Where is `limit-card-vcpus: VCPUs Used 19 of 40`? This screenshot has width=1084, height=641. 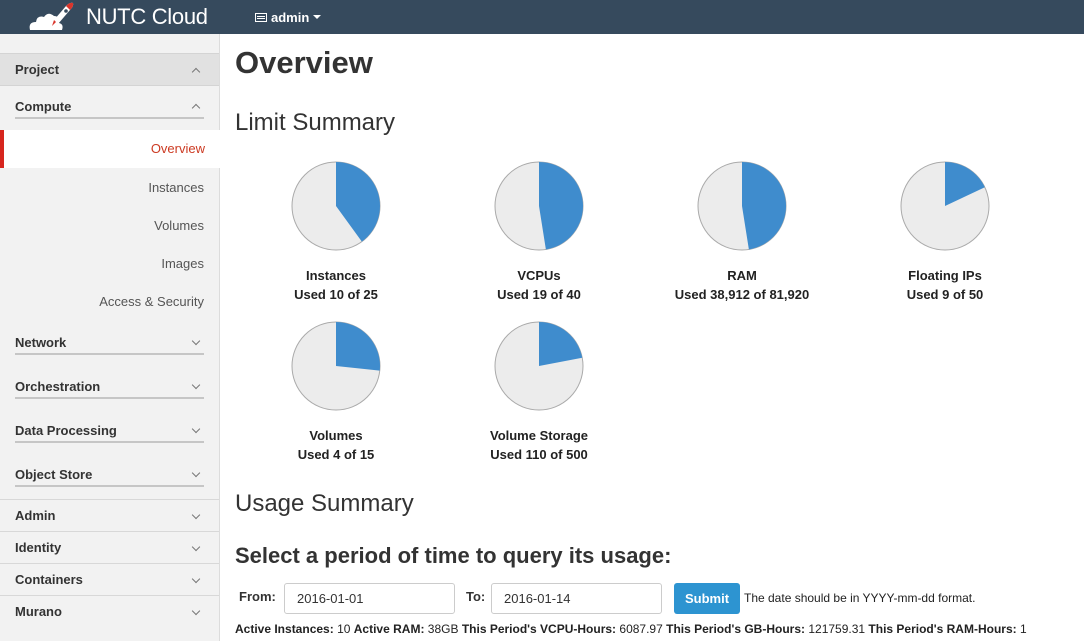 limit-card-vcpus: VCPUs Used 19 of 40 is located at coordinates (539, 232).